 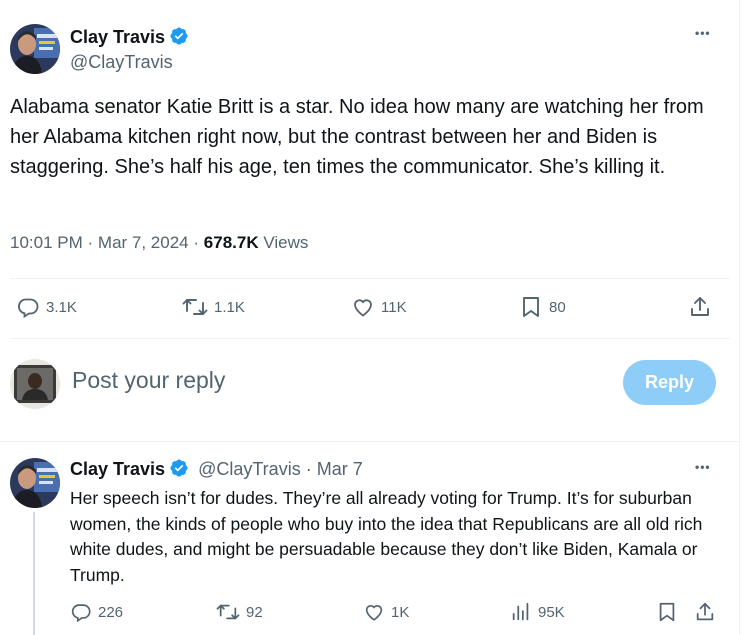 I want to click on like-count: 11K, so click(x=394, y=307).